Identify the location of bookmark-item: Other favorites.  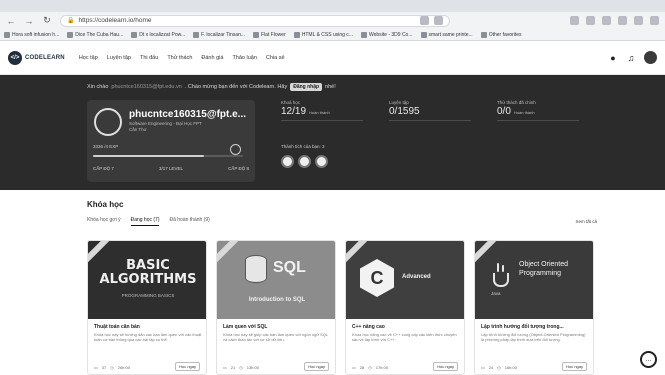
(501, 34).